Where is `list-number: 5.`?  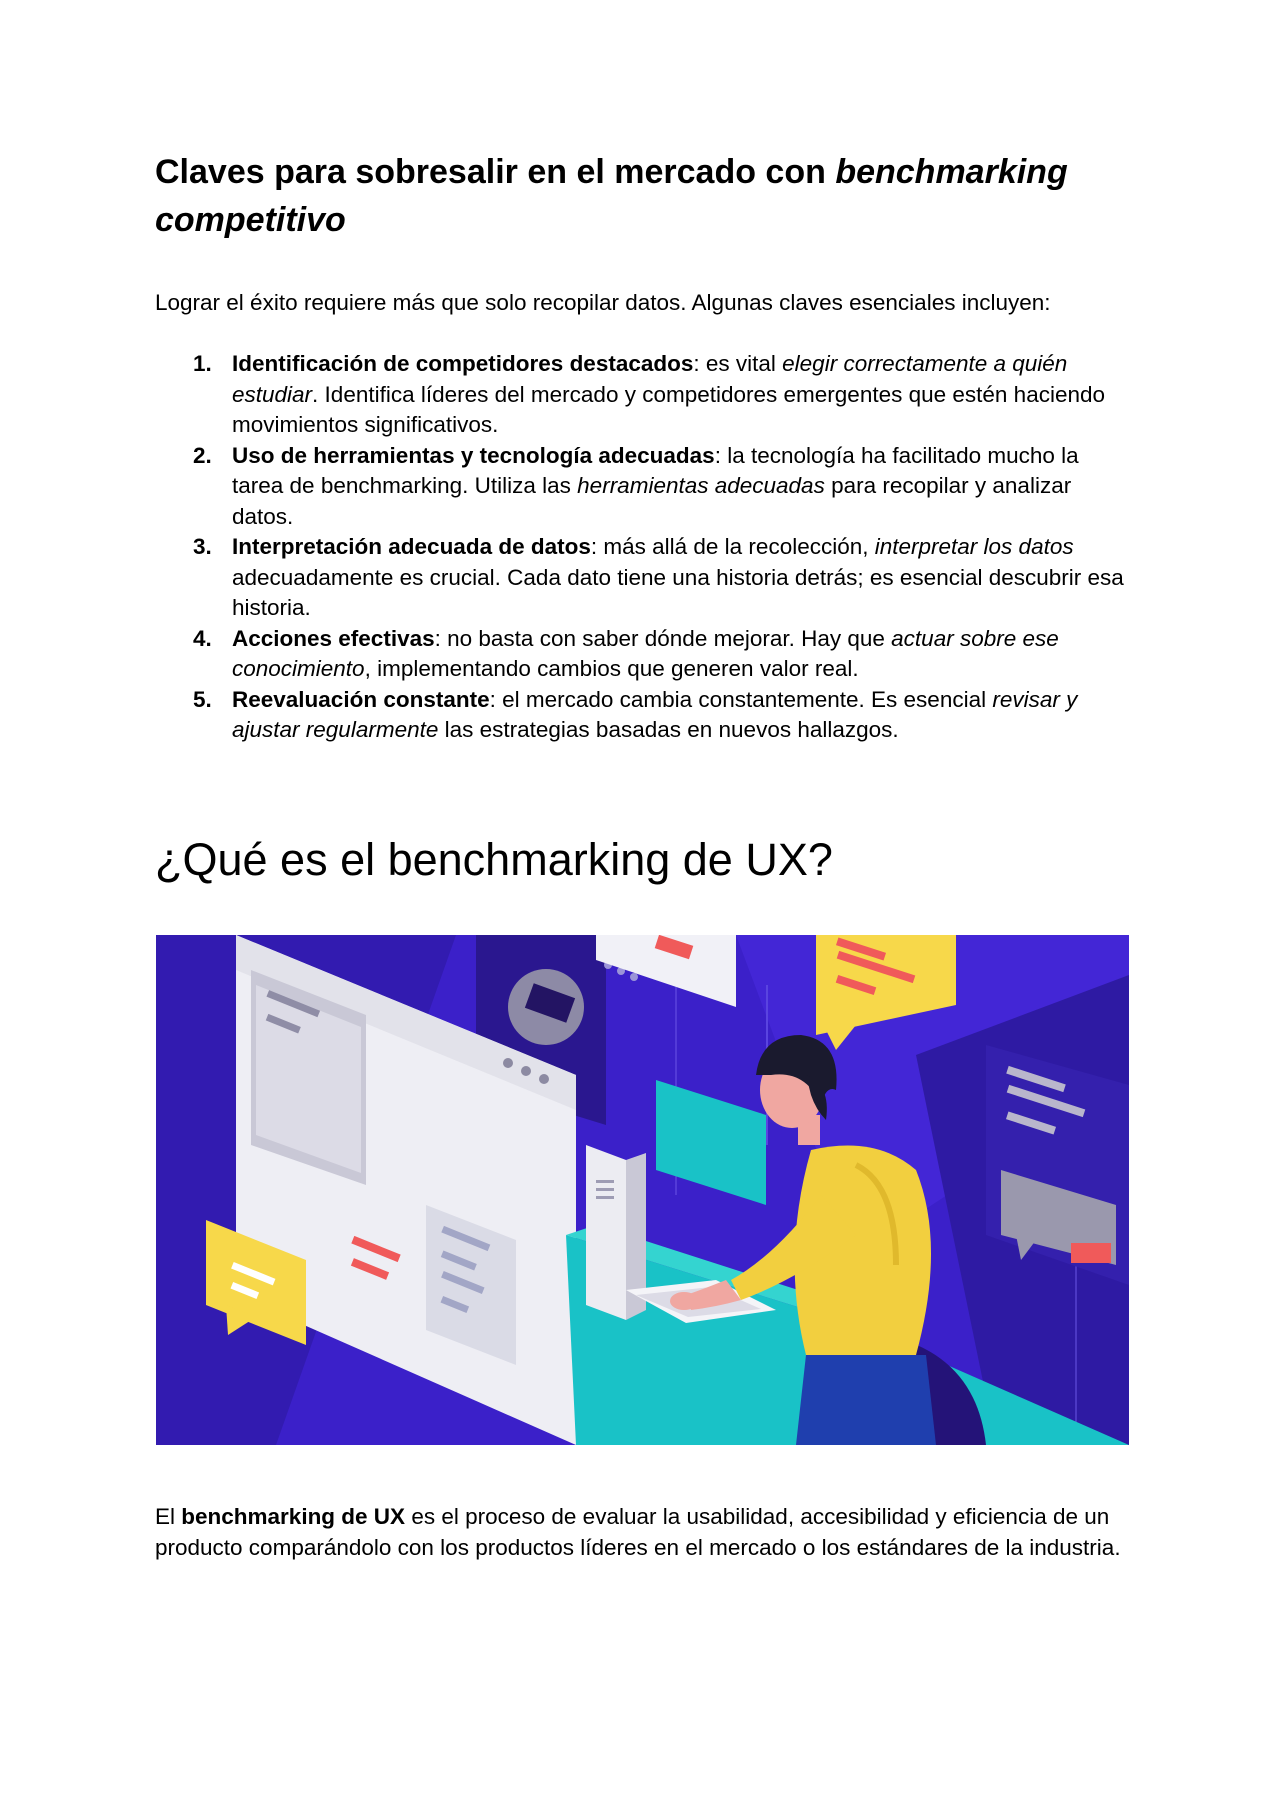
list-number: 5. is located at coordinates (202, 699).